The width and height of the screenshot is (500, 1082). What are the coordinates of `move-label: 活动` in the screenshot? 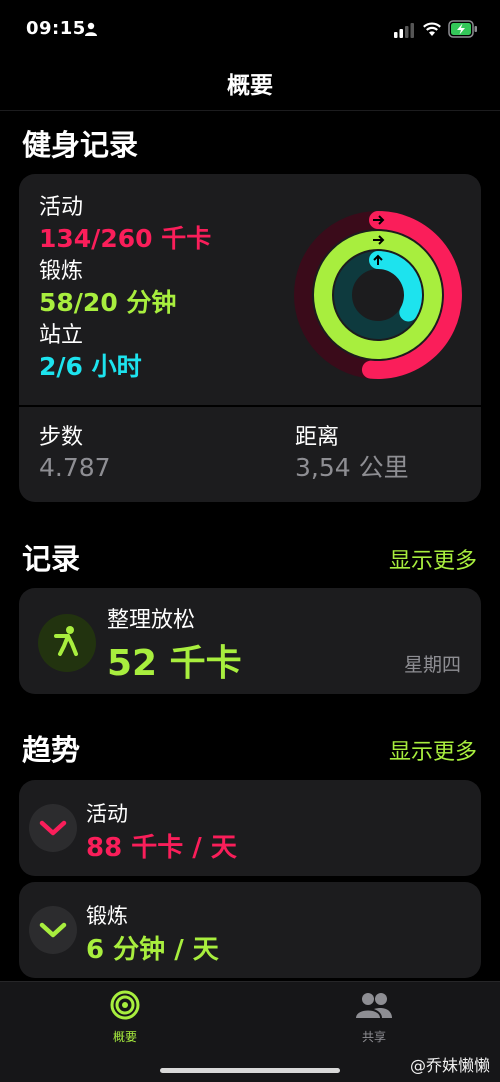 It's located at (61, 207).